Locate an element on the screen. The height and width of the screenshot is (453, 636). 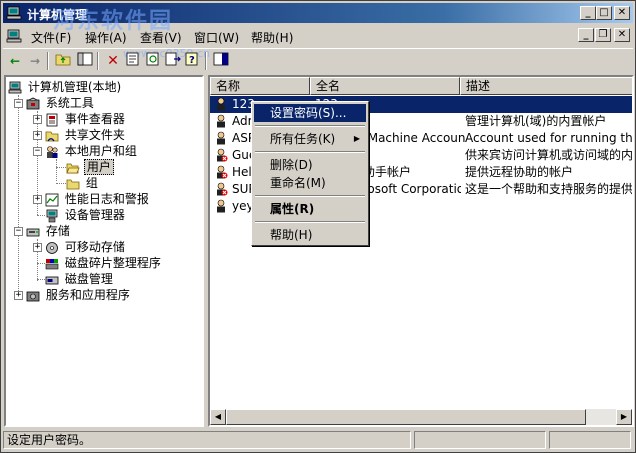
up-folder-icon is located at coordinates (63, 61).